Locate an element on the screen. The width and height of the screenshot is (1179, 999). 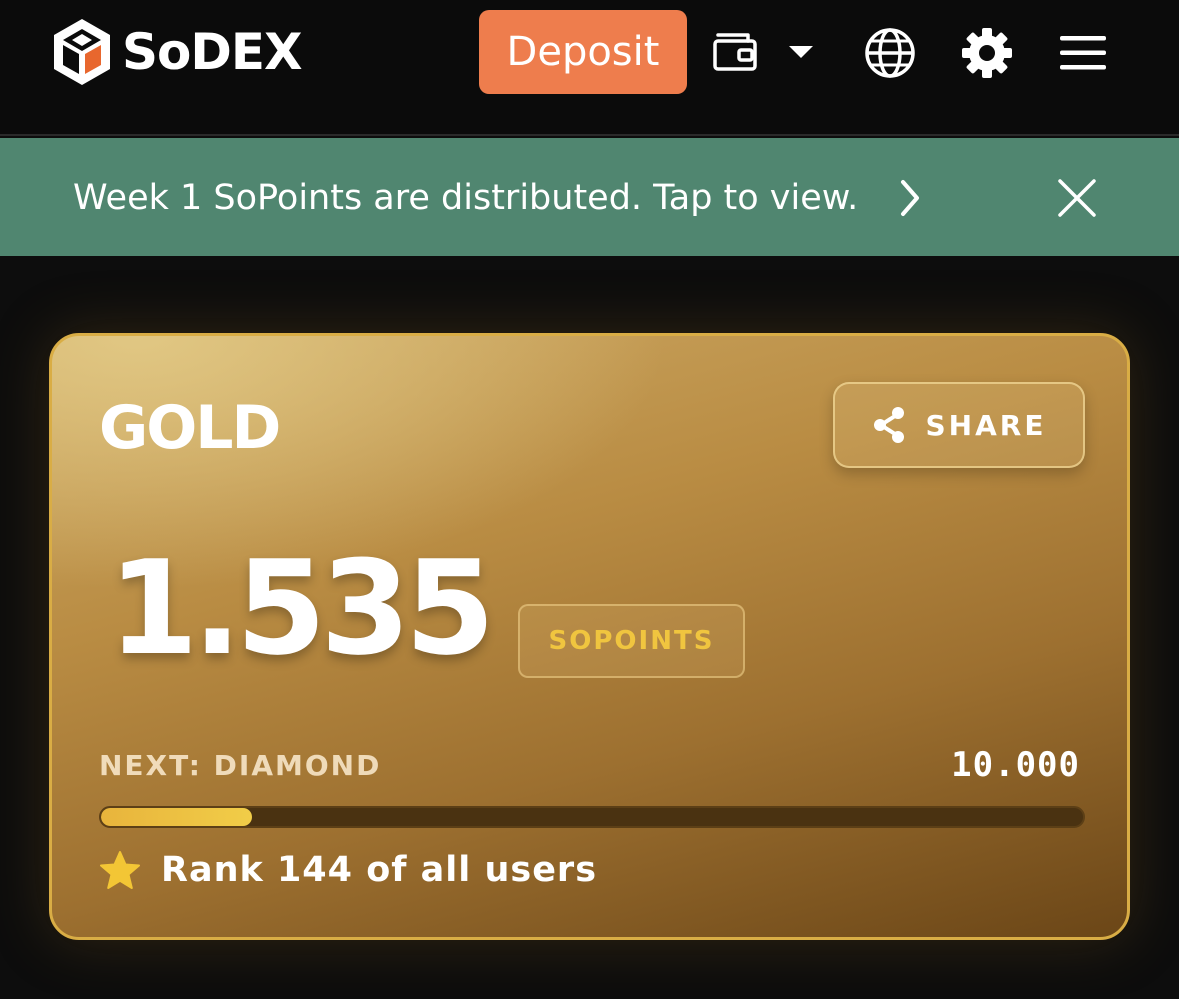
hamburger-menu-icon is located at coordinates (1083, 53).